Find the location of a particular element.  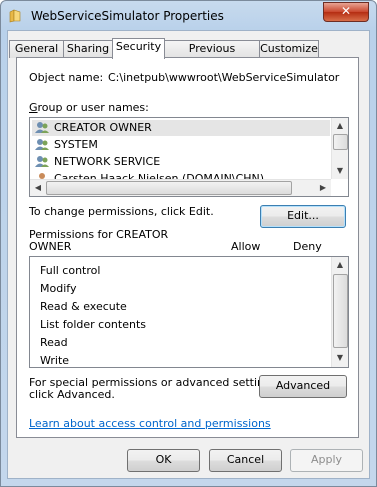

tab-previous-versions: Previous Versions is located at coordinates (212, 55).